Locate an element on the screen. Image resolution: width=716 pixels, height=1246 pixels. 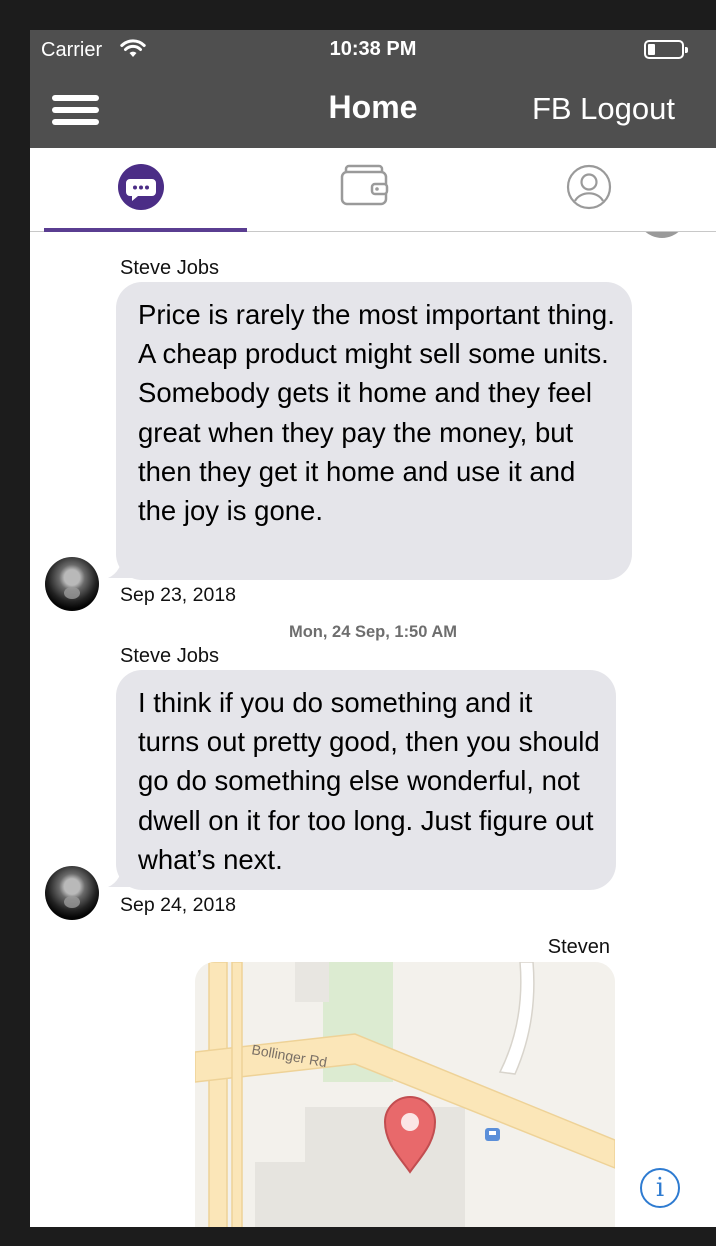
message-sender: Steven is located at coordinates (578, 947).